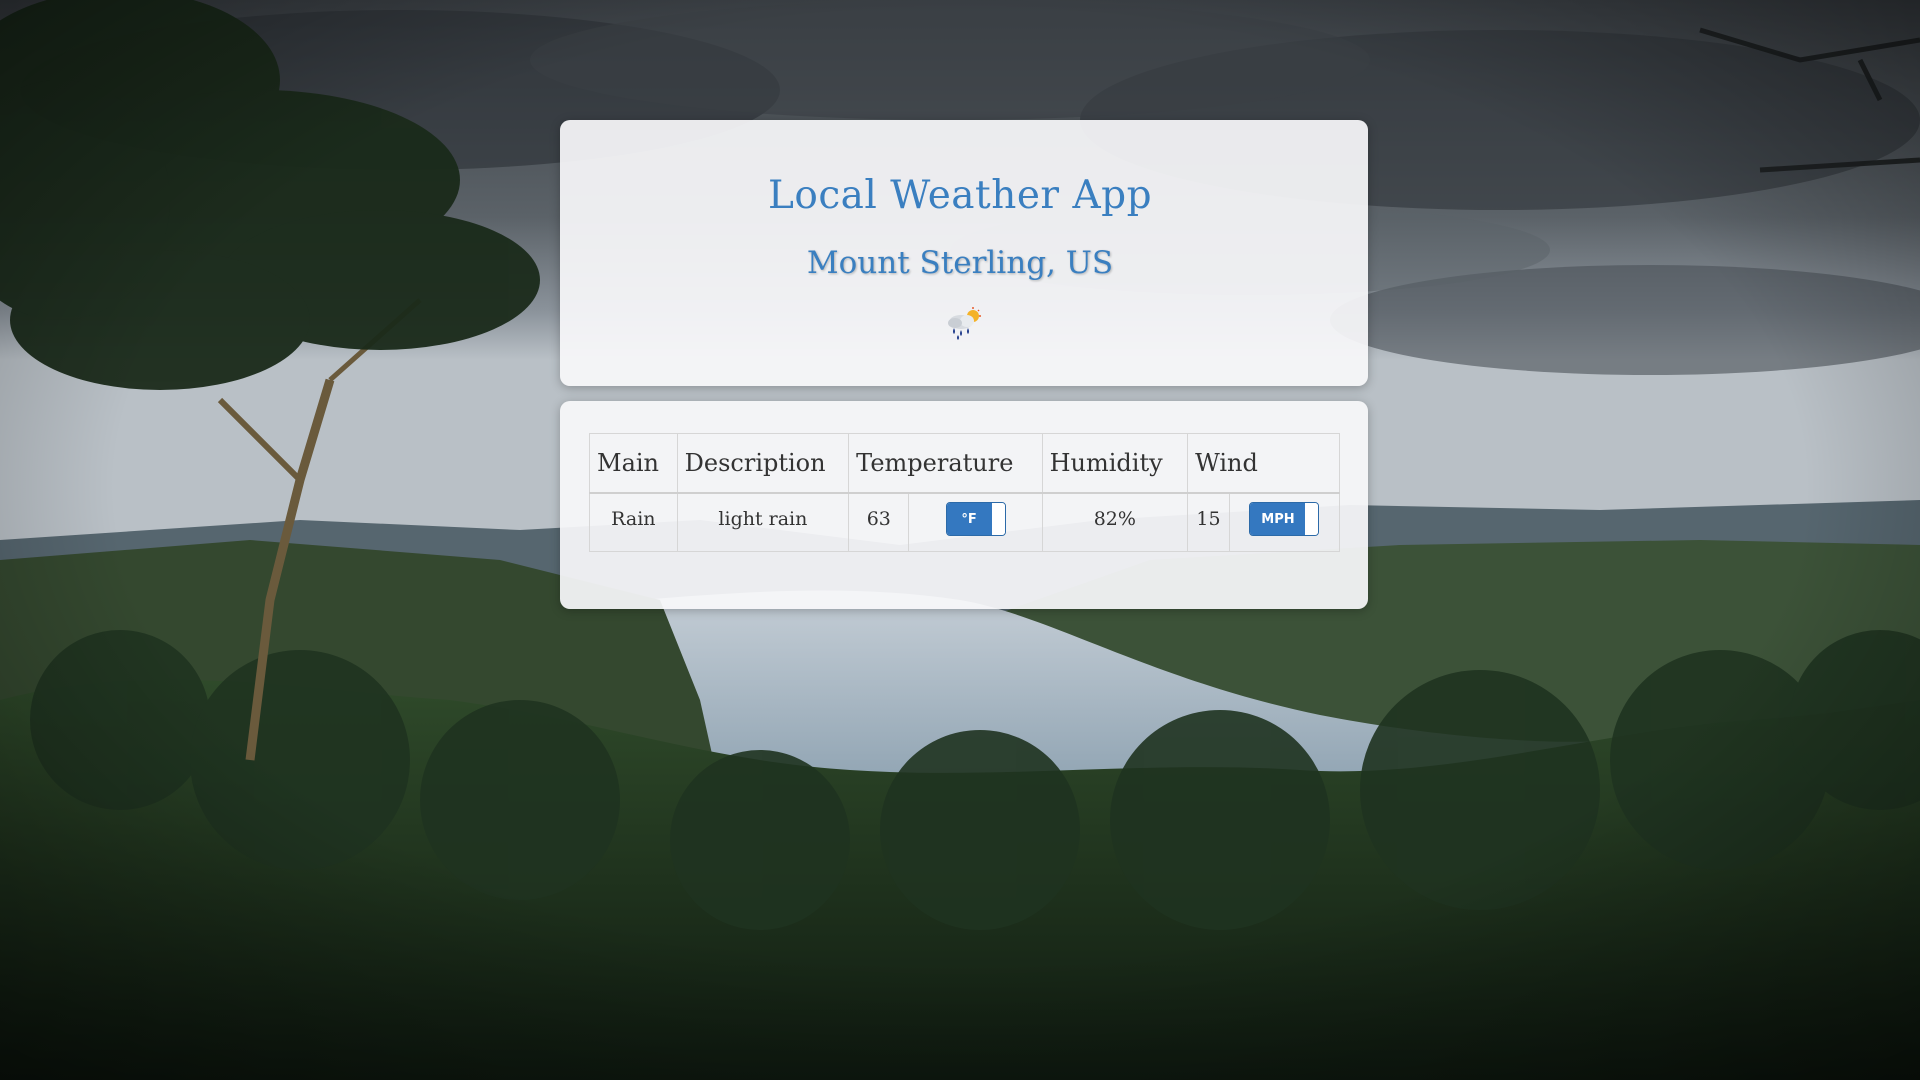 This screenshot has height=1080, width=1920. What do you see at coordinates (763, 522) in the screenshot?
I see `description-value: light rain` at bounding box center [763, 522].